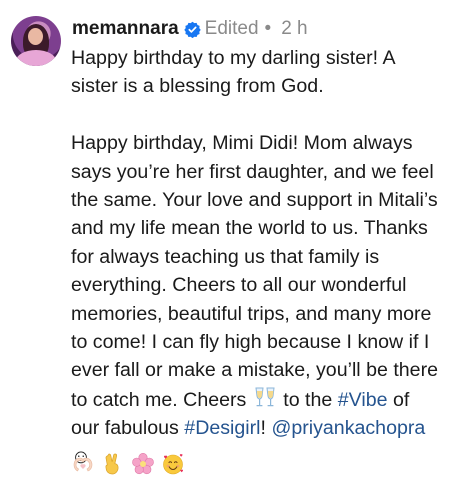 The width and height of the screenshot is (451, 486). What do you see at coordinates (363, 400) in the screenshot?
I see `hashtag-vibe-link: #Vibe` at bounding box center [363, 400].